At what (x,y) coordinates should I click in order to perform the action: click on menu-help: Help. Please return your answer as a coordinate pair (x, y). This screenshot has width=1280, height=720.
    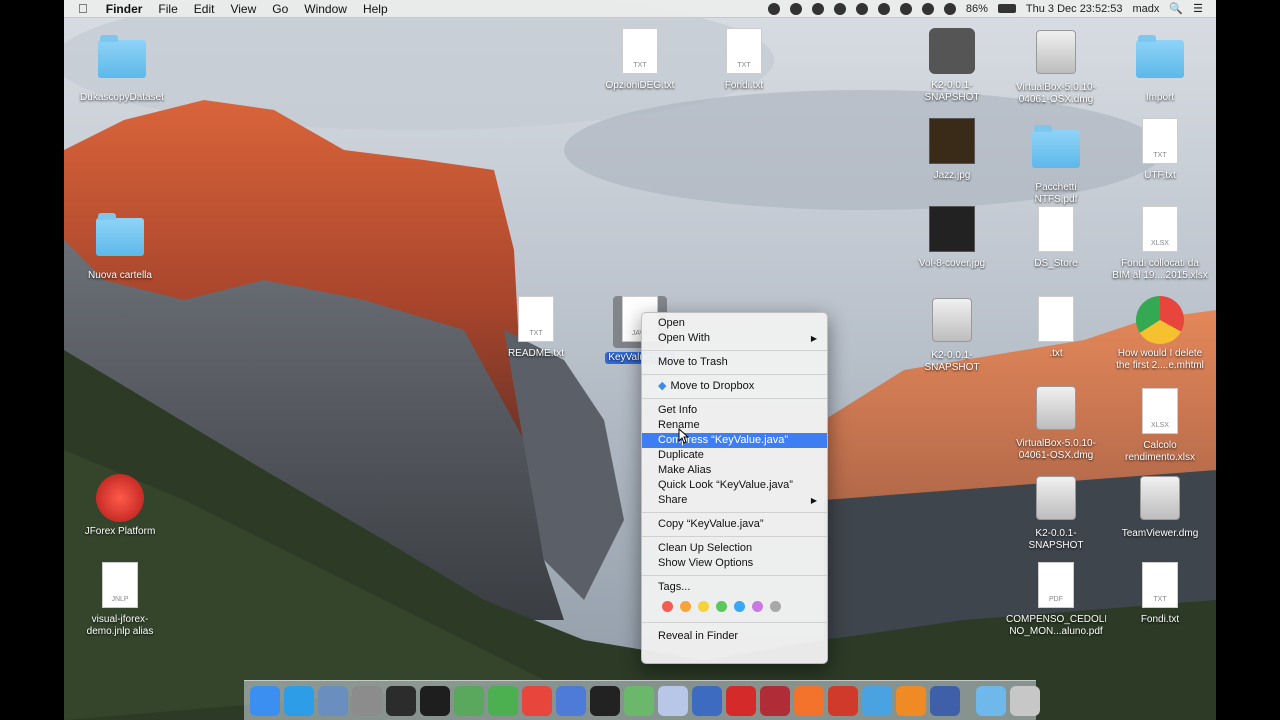
    Looking at the image, I should click on (375, 9).